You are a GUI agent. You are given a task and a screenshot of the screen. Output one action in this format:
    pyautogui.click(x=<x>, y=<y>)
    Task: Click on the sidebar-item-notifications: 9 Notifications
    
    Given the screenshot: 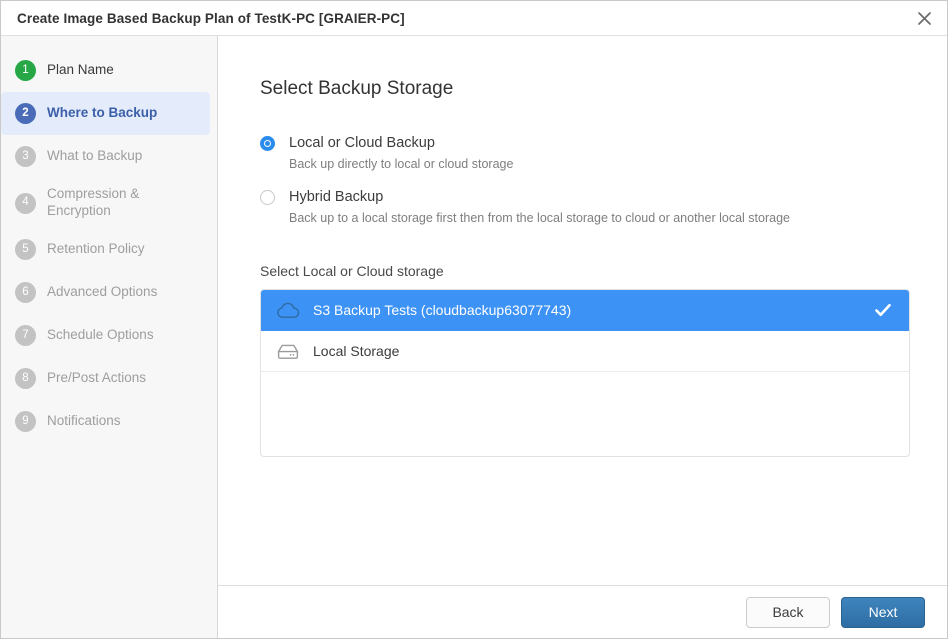 What is the action you would take?
    pyautogui.click(x=105, y=421)
    